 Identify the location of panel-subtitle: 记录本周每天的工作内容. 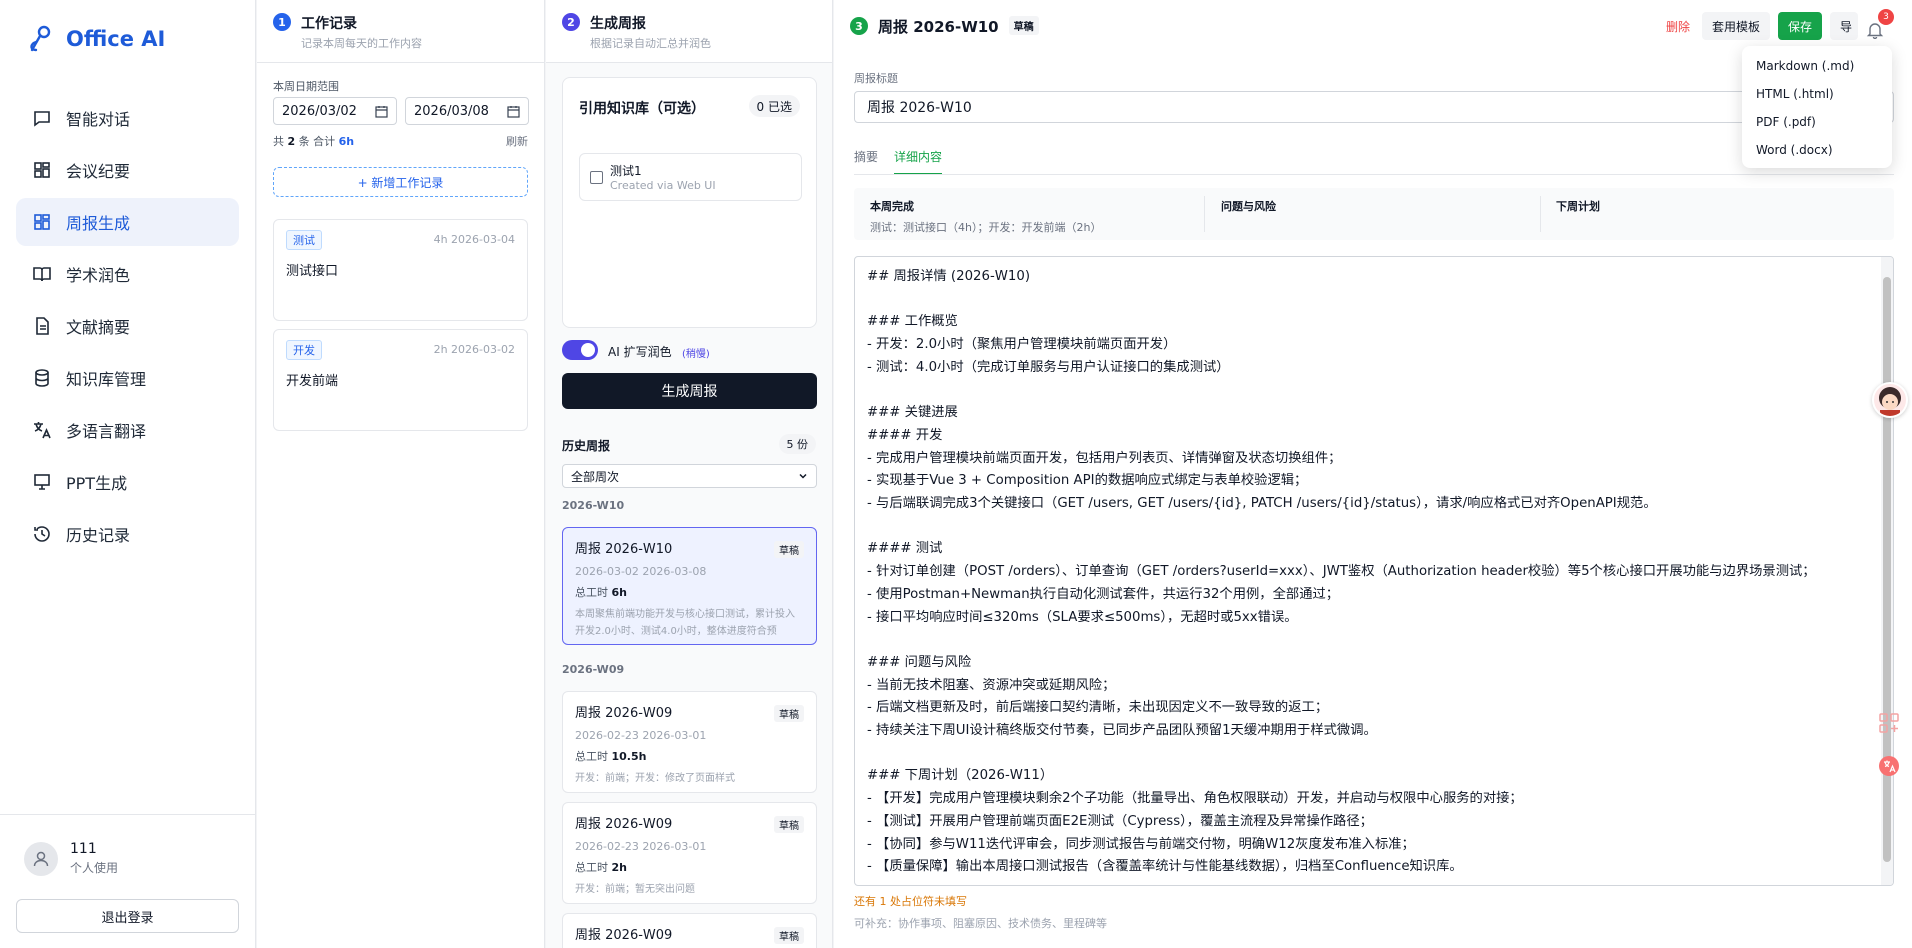
(361, 43).